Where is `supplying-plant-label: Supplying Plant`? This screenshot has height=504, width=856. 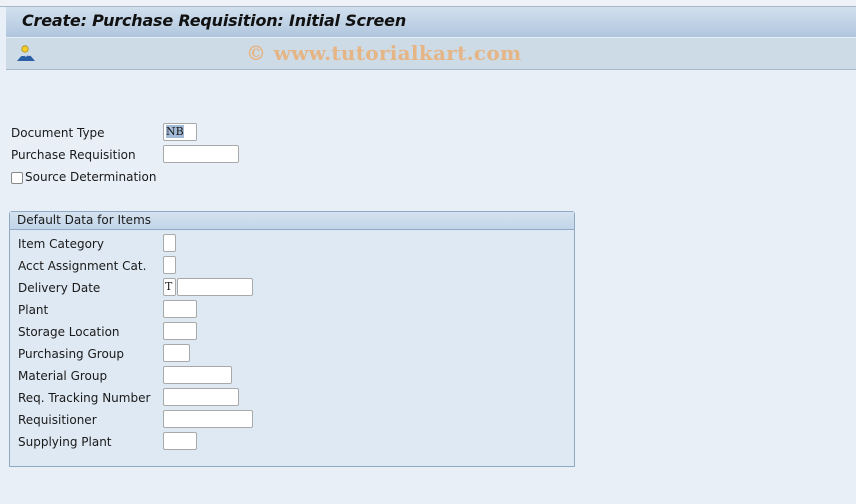 supplying-plant-label: Supplying Plant is located at coordinates (65, 442).